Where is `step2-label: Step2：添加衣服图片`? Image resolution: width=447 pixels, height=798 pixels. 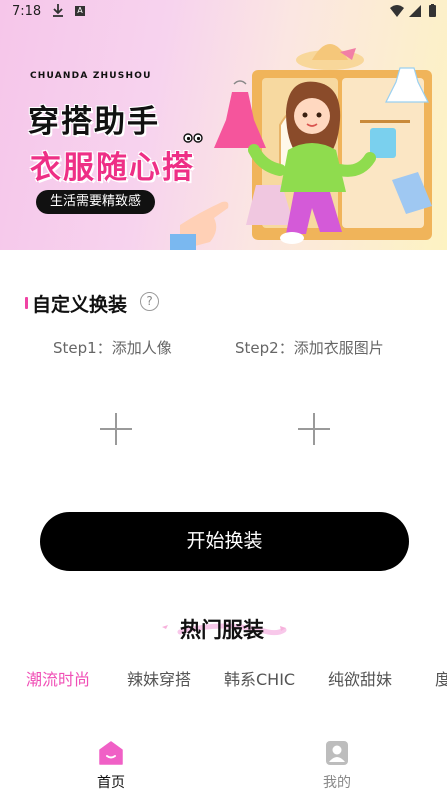
step2-label: Step2：添加衣服图片 is located at coordinates (309, 348).